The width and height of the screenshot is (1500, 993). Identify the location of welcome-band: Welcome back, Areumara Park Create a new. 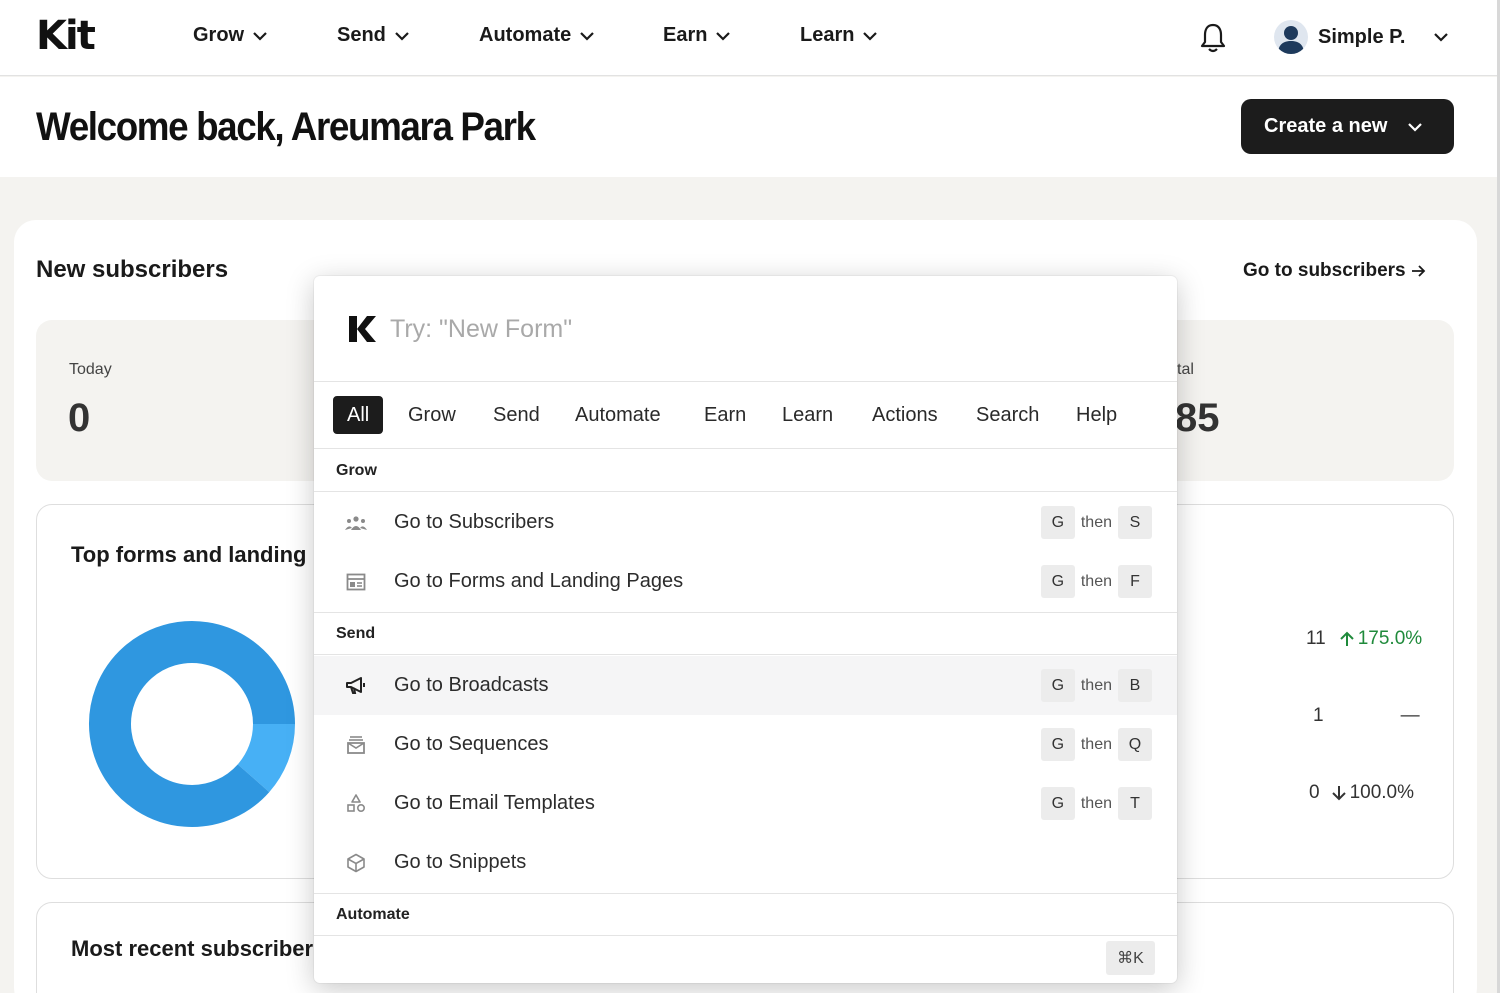
(748, 127).